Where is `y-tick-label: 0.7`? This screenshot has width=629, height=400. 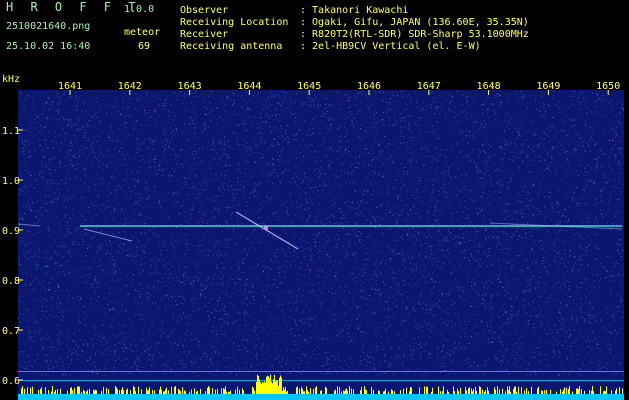 y-tick-label: 0.7 is located at coordinates (11, 331).